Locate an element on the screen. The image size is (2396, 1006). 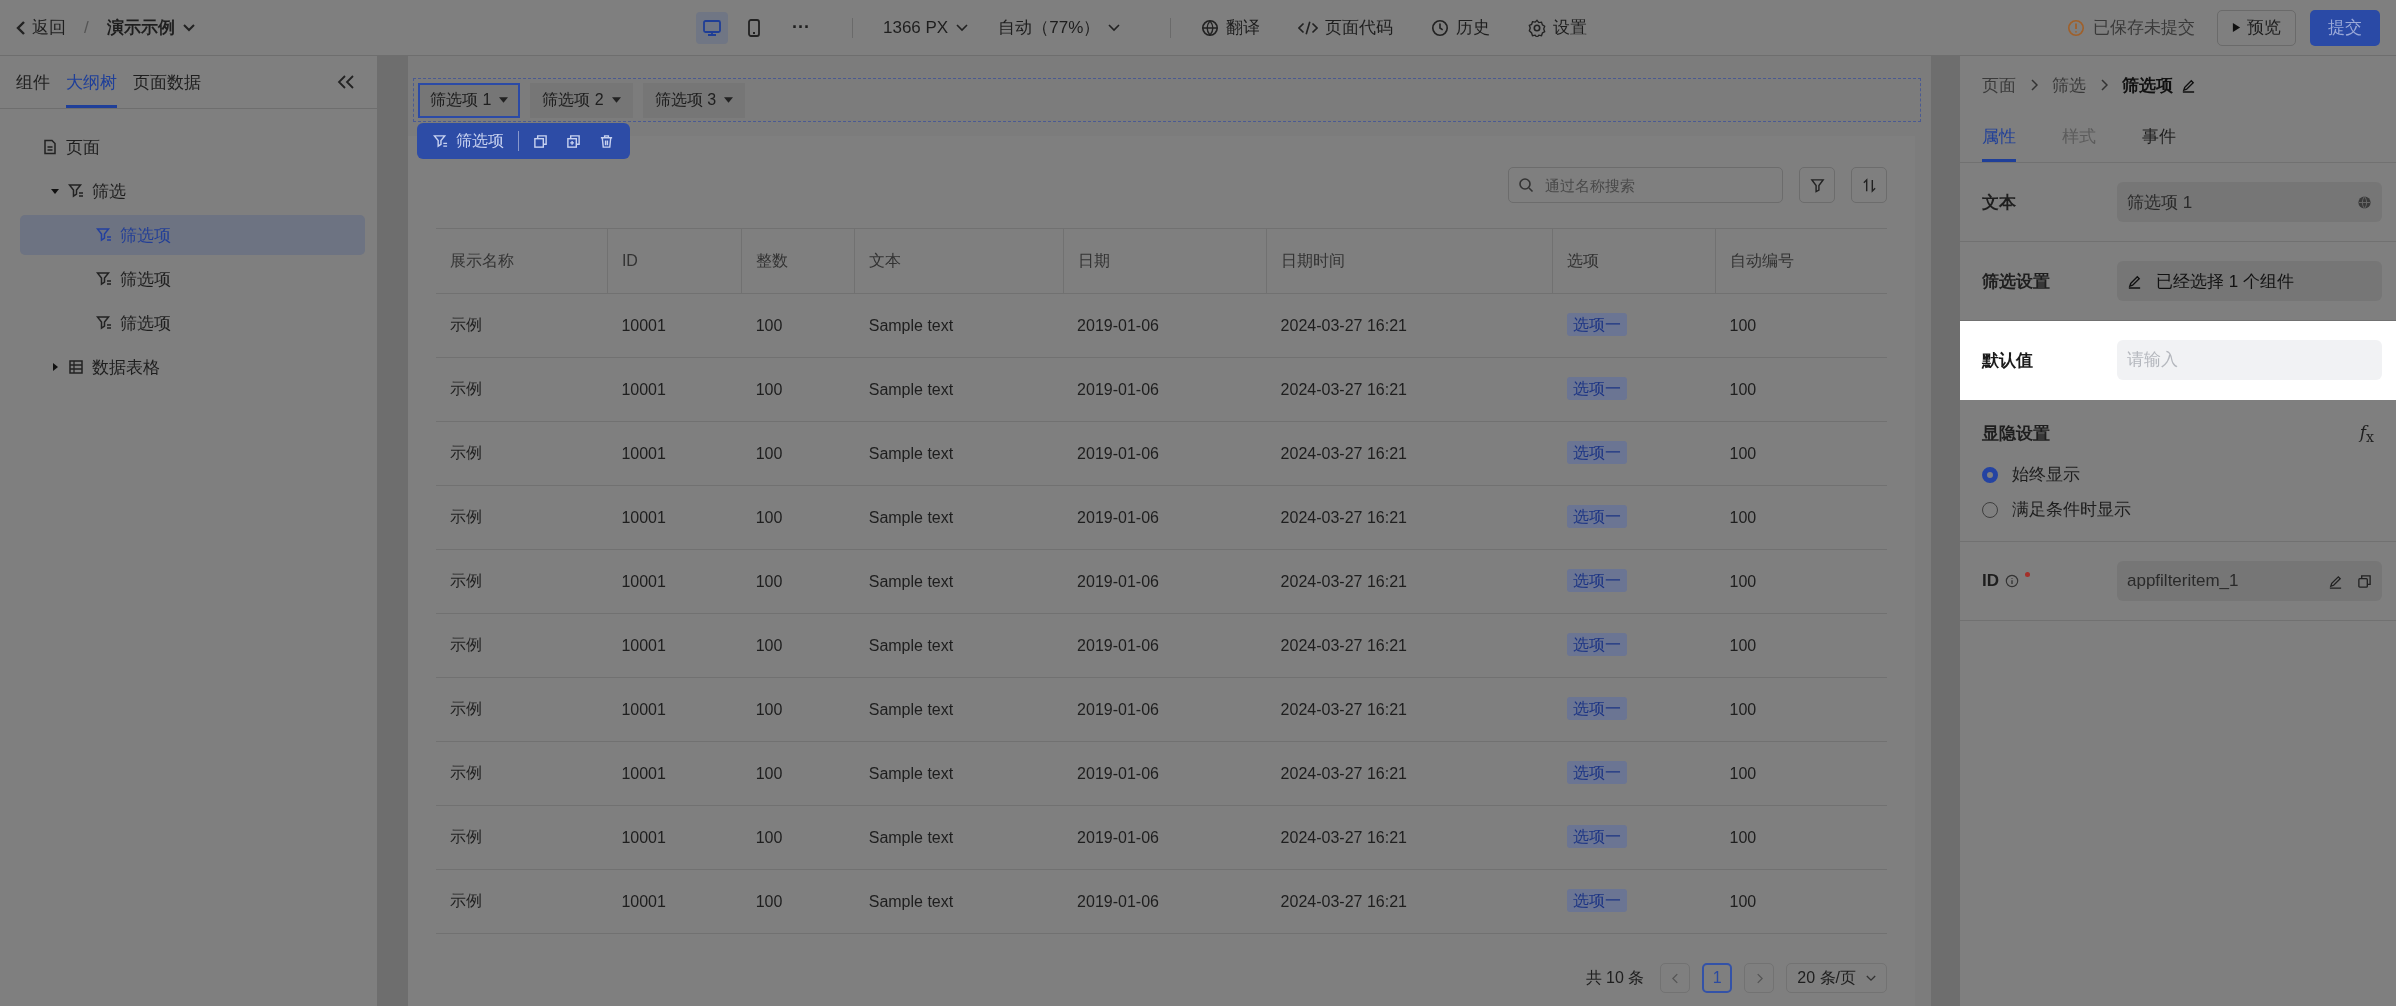
sort-button is located at coordinates (1869, 185).